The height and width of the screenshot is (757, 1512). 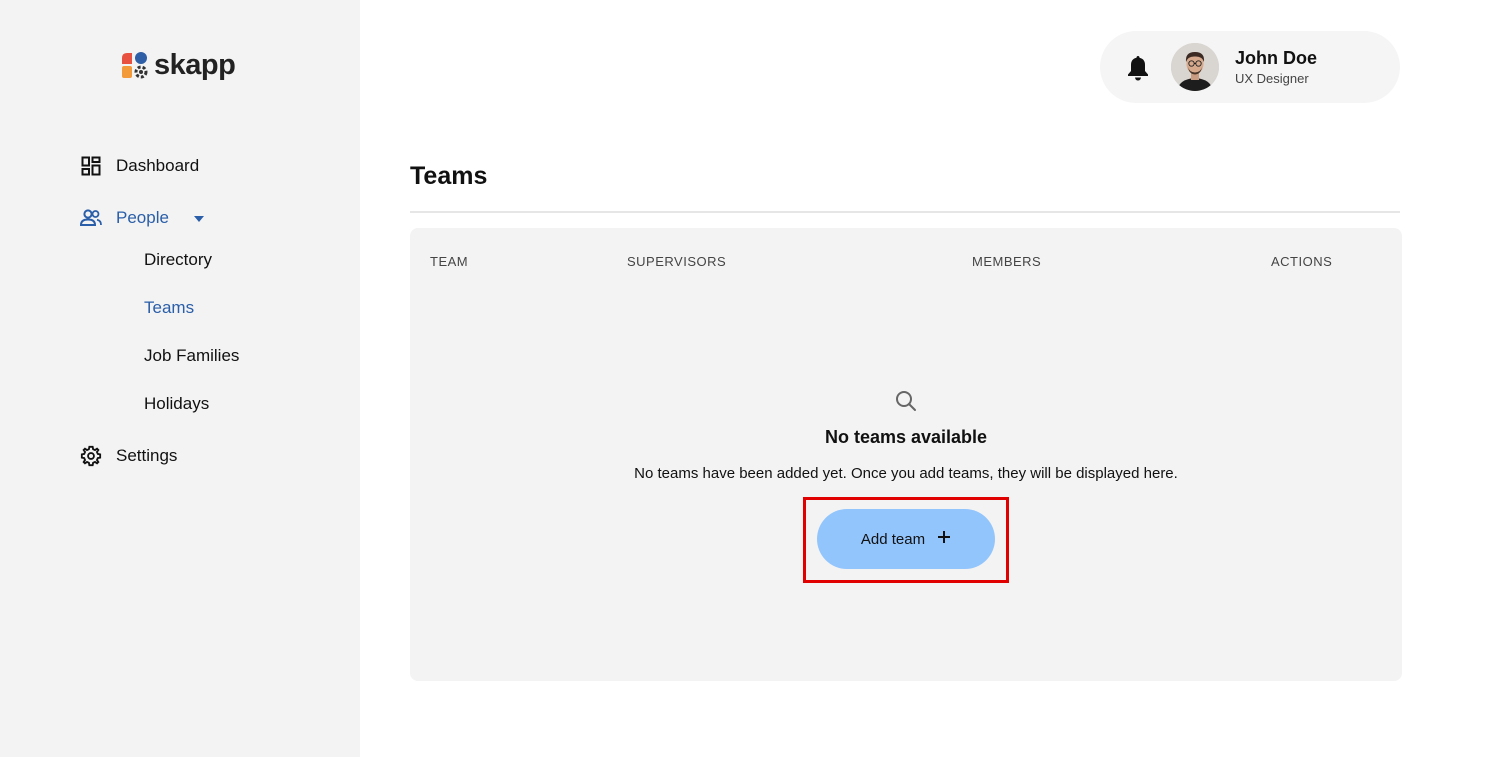 What do you see at coordinates (1138, 68) in the screenshot?
I see `bell-icon` at bounding box center [1138, 68].